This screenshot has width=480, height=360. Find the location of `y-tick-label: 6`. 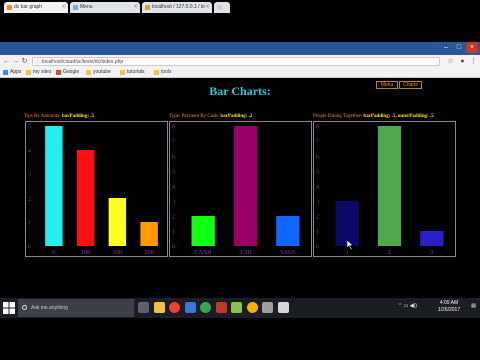

y-tick-label: 6 is located at coordinates (317, 158).